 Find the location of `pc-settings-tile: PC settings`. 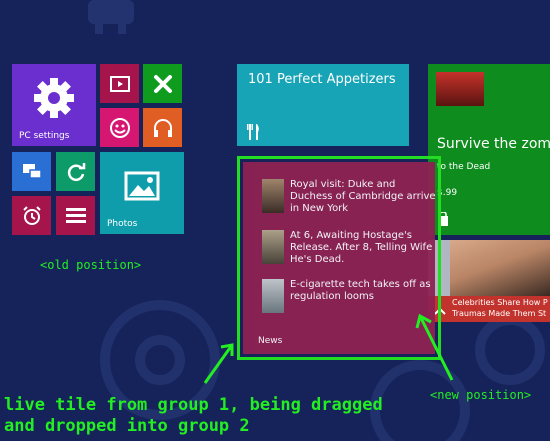

pc-settings-tile: PC settings is located at coordinates (54, 105).